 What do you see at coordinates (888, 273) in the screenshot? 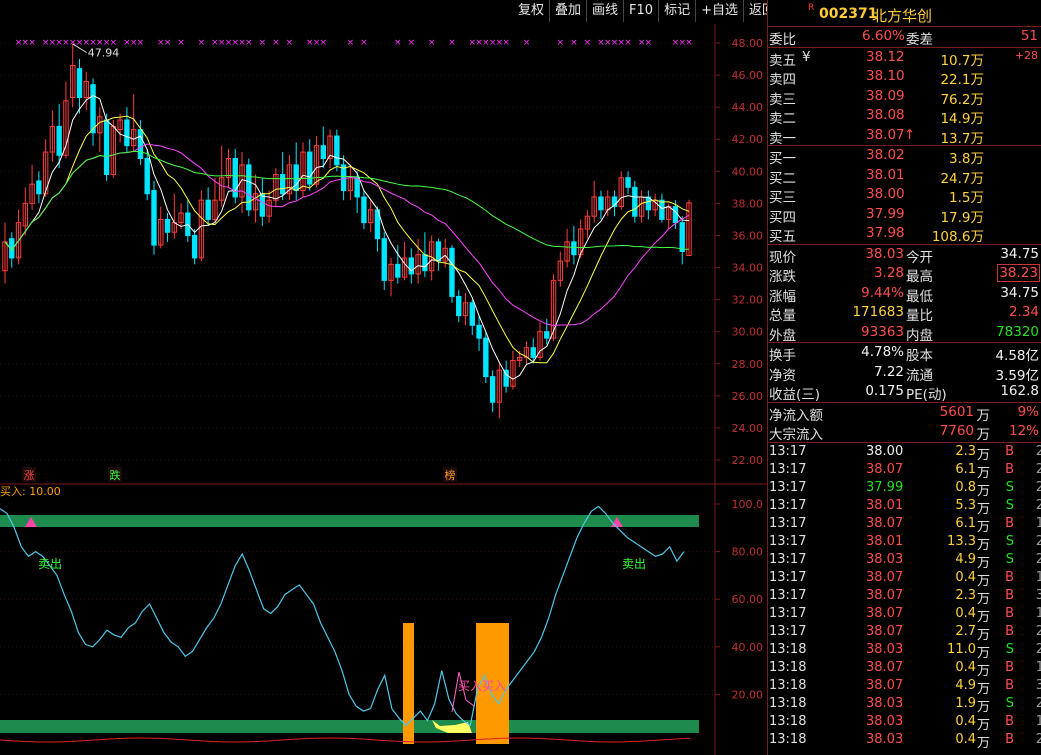
I see `stat-value: 3.28` at bounding box center [888, 273].